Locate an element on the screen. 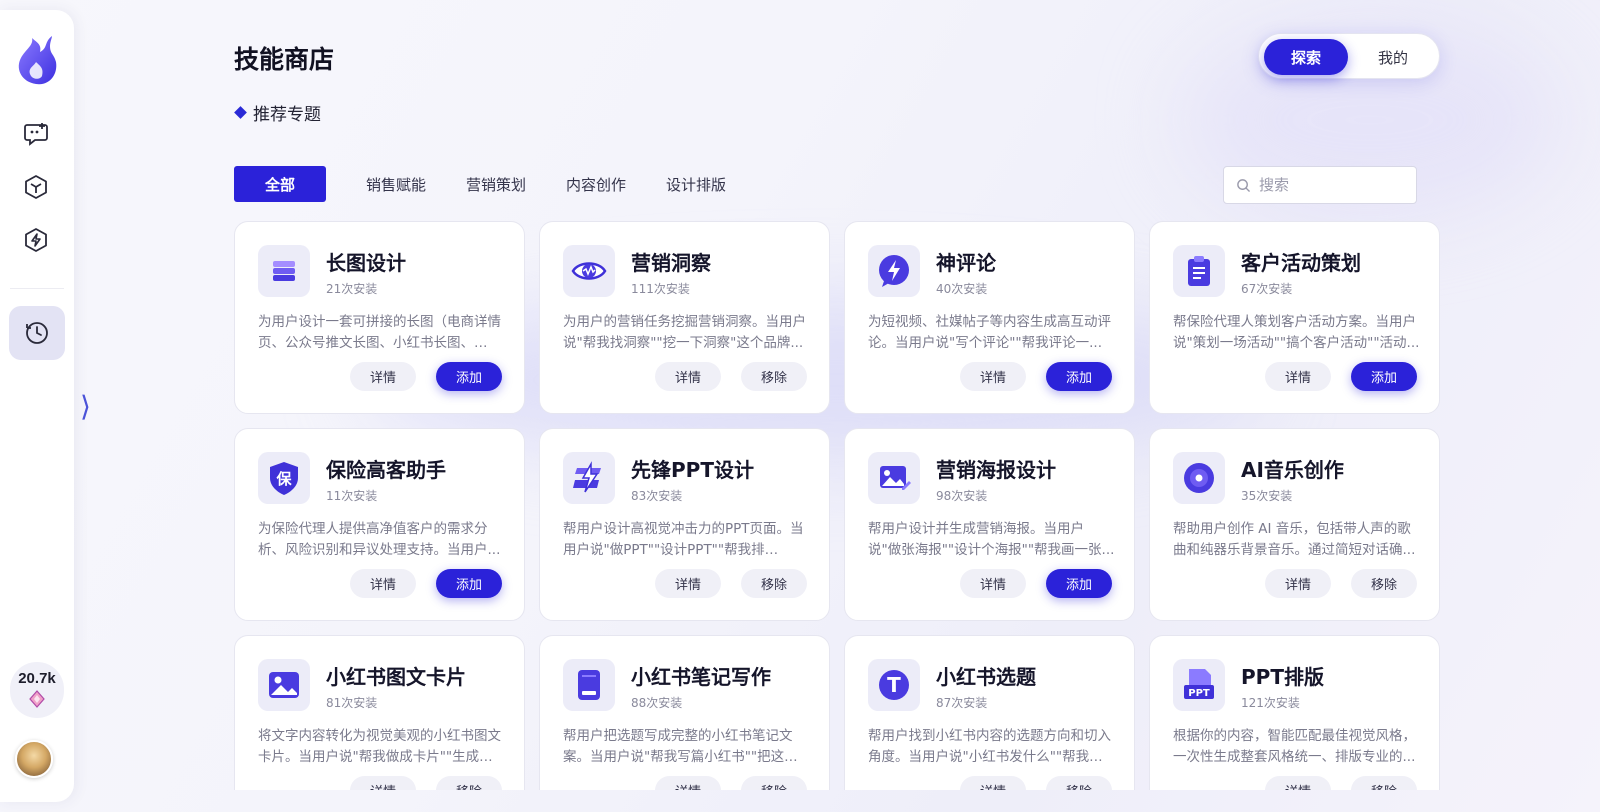 The height and width of the screenshot is (812, 1600). search-box is located at coordinates (1320, 185).